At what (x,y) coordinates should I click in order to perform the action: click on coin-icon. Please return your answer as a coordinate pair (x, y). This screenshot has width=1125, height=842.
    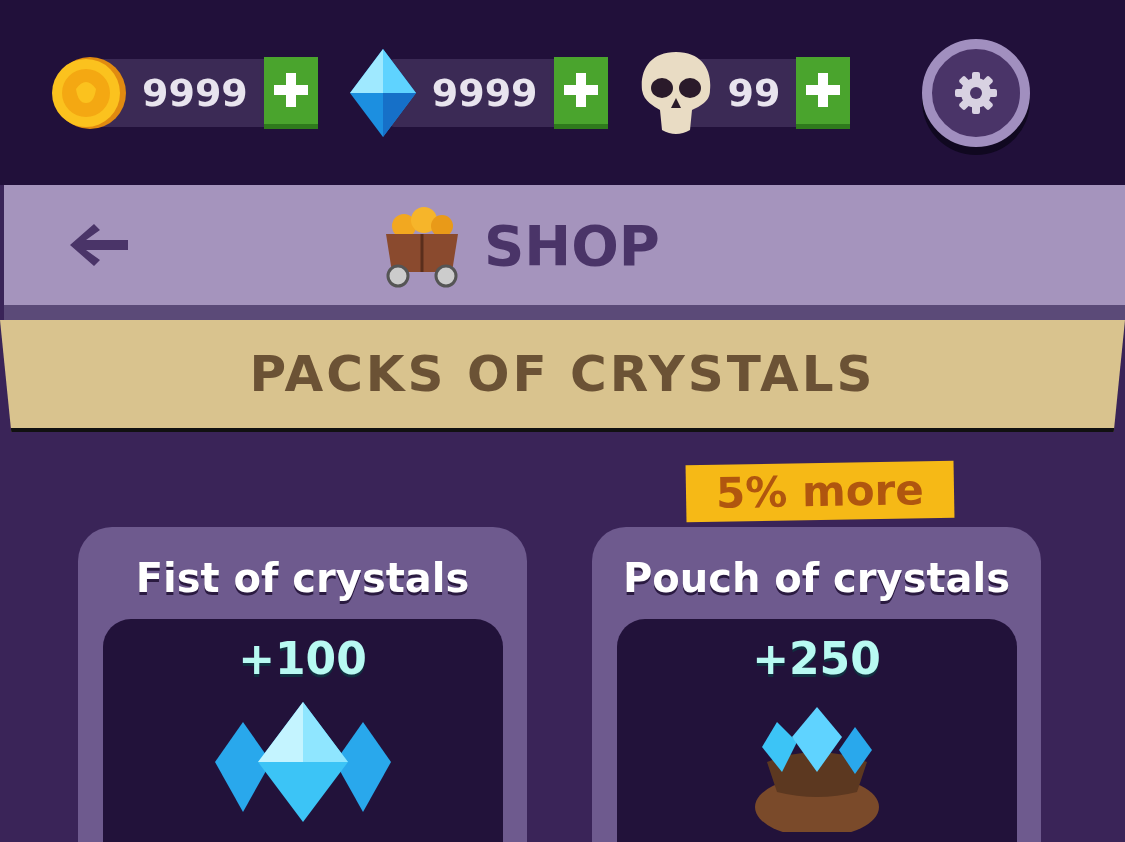
    Looking at the image, I should click on (89, 92).